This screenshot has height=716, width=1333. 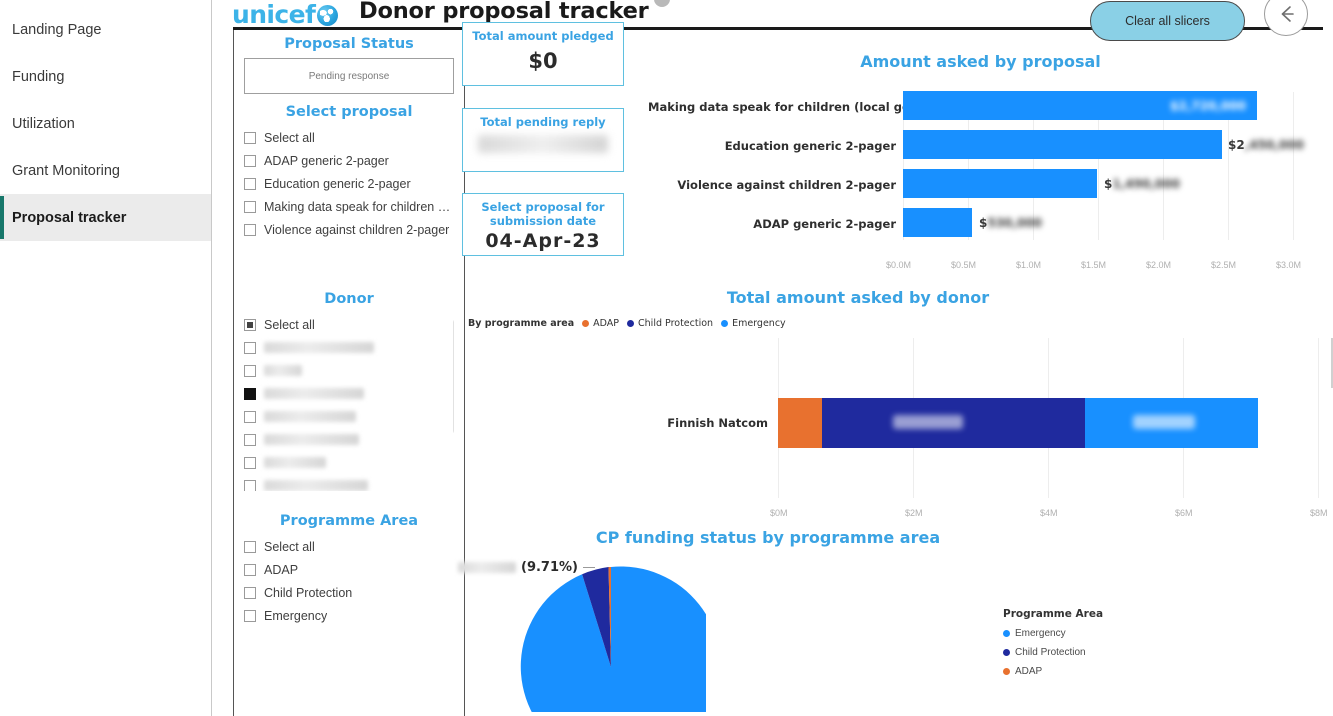 I want to click on pie-chart-svg, so click(x=611, y=637).